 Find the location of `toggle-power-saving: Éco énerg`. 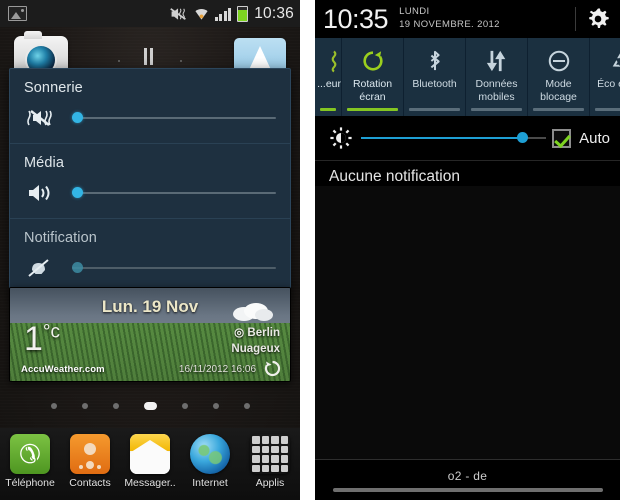

toggle-power-saving: Éco énerg is located at coordinates (605, 77).